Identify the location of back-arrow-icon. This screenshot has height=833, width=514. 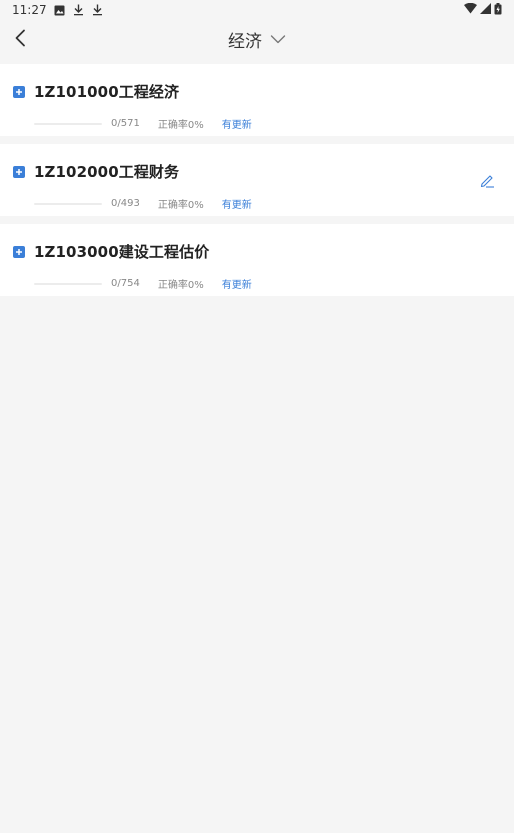
(20, 38).